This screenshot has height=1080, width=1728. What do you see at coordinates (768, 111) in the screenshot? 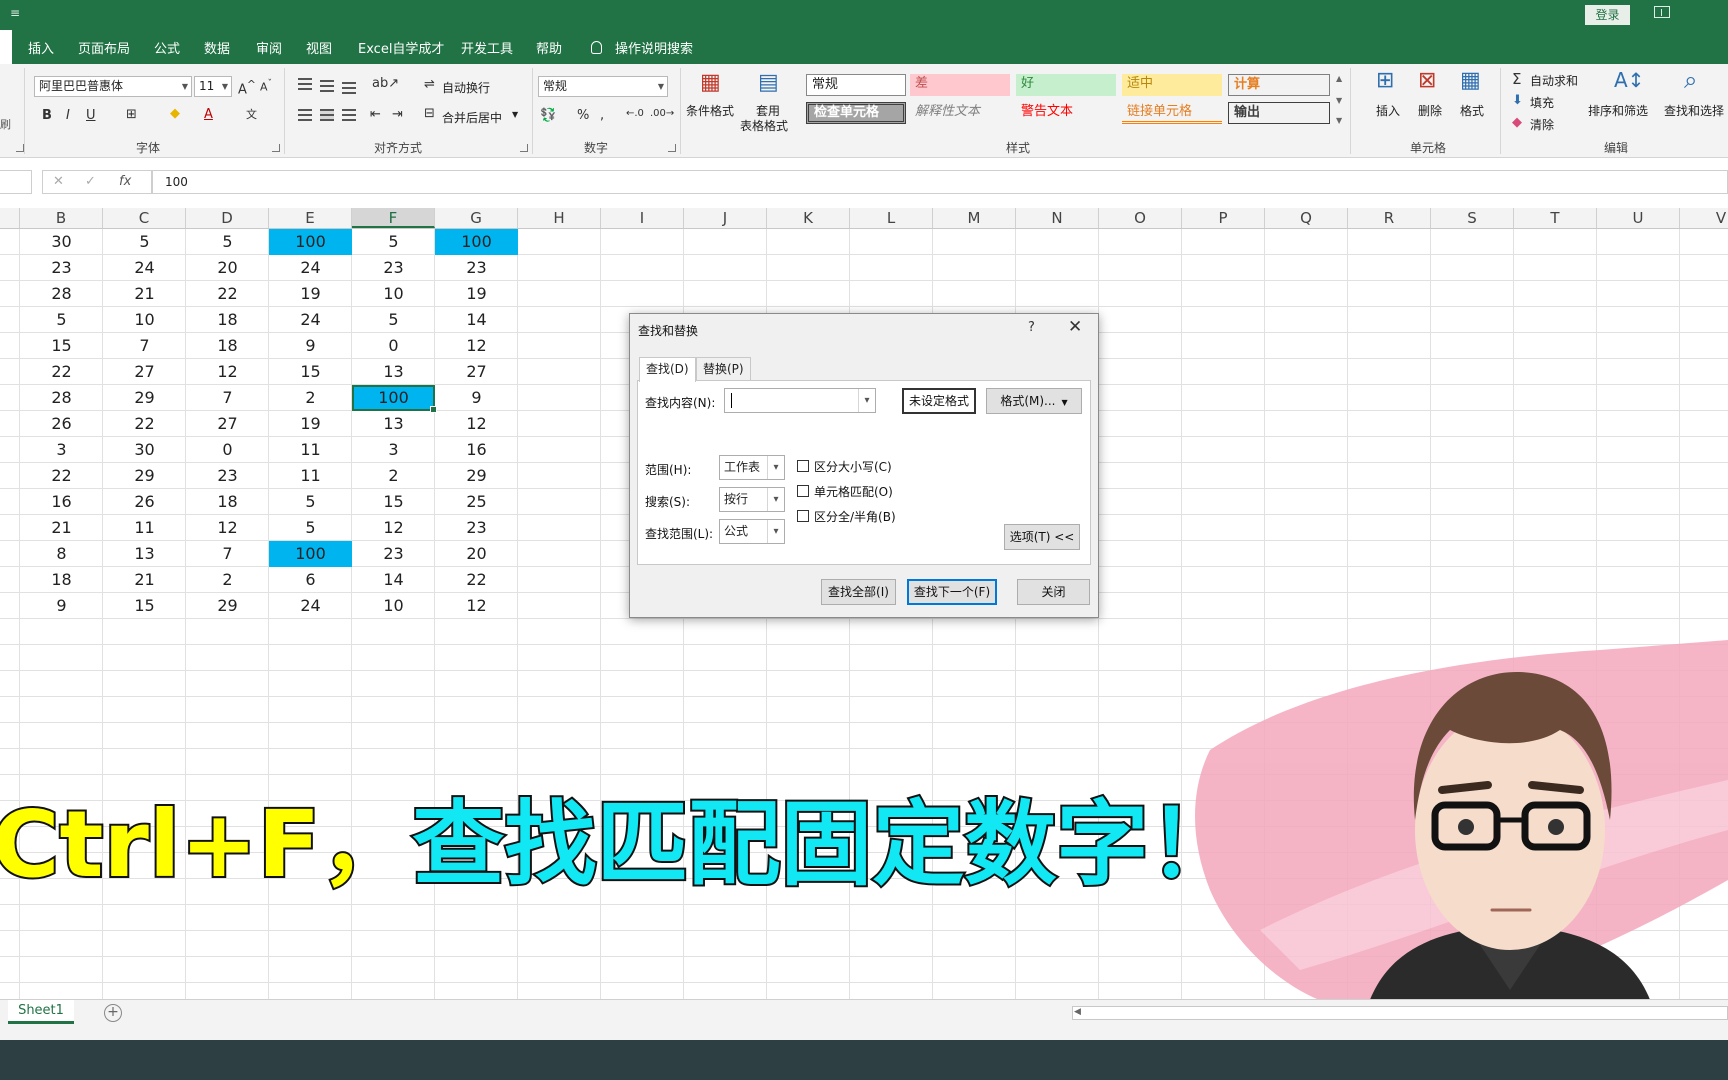
I see `format-as-table-button-line1: 套用` at bounding box center [768, 111].